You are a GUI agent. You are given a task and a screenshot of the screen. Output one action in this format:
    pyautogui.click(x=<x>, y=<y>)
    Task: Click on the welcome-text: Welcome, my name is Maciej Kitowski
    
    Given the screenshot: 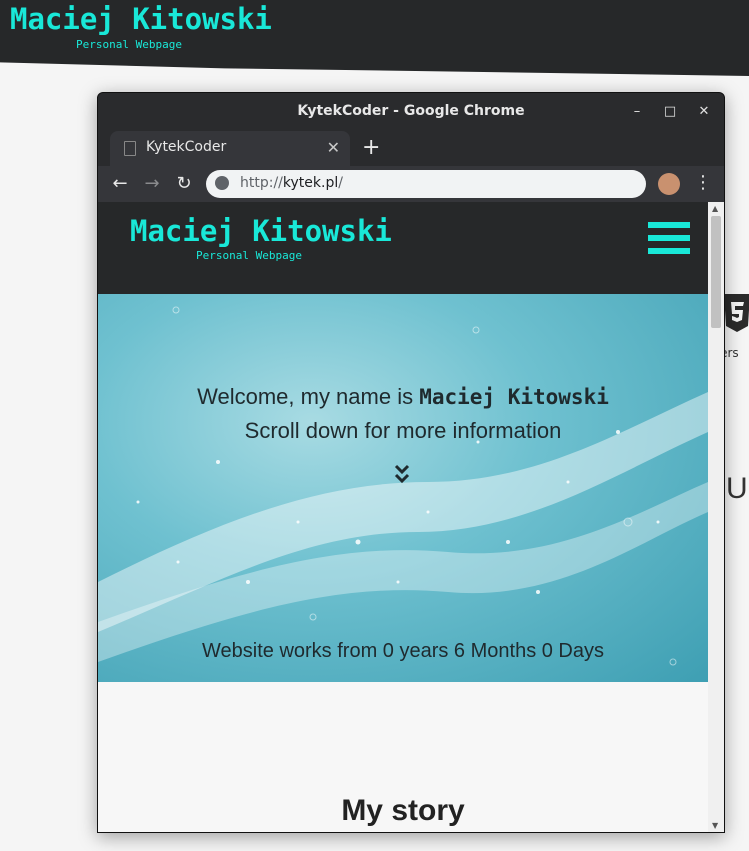 What is the action you would take?
    pyautogui.click(x=403, y=396)
    